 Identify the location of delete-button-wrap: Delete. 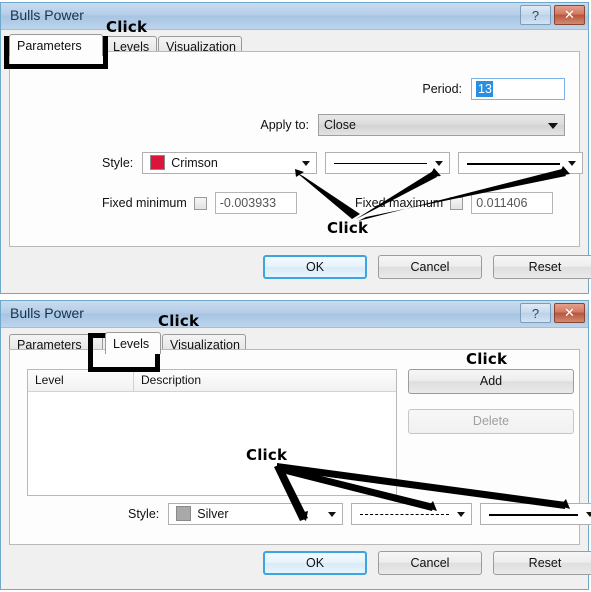
(491, 421).